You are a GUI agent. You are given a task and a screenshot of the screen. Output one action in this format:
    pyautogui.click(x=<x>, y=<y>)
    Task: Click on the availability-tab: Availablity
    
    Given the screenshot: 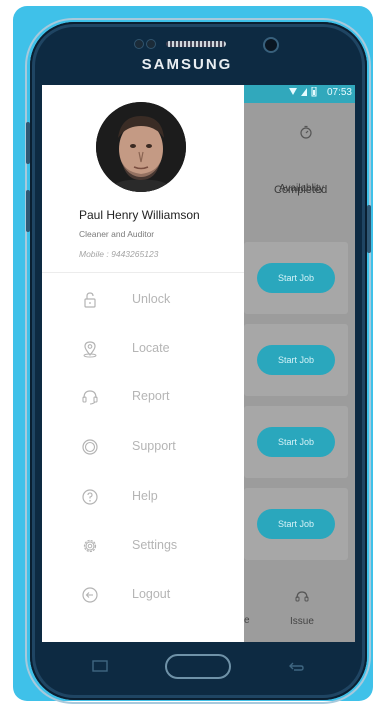 What is the action you would take?
    pyautogui.click(x=299, y=181)
    